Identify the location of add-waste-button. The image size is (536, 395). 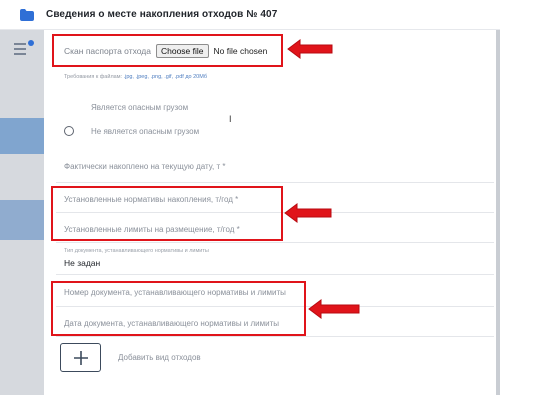
(80, 357).